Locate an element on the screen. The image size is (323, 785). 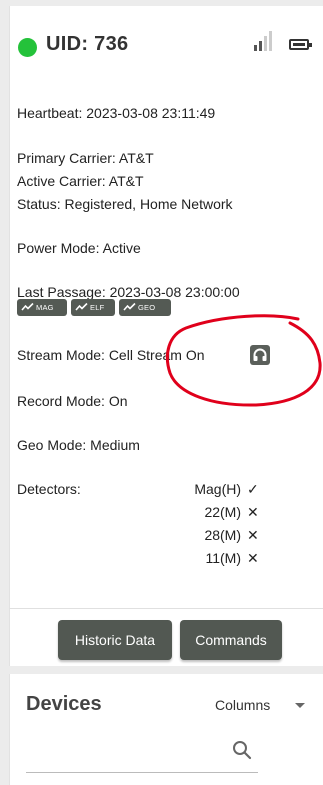
battery-icon is located at coordinates (300, 44).